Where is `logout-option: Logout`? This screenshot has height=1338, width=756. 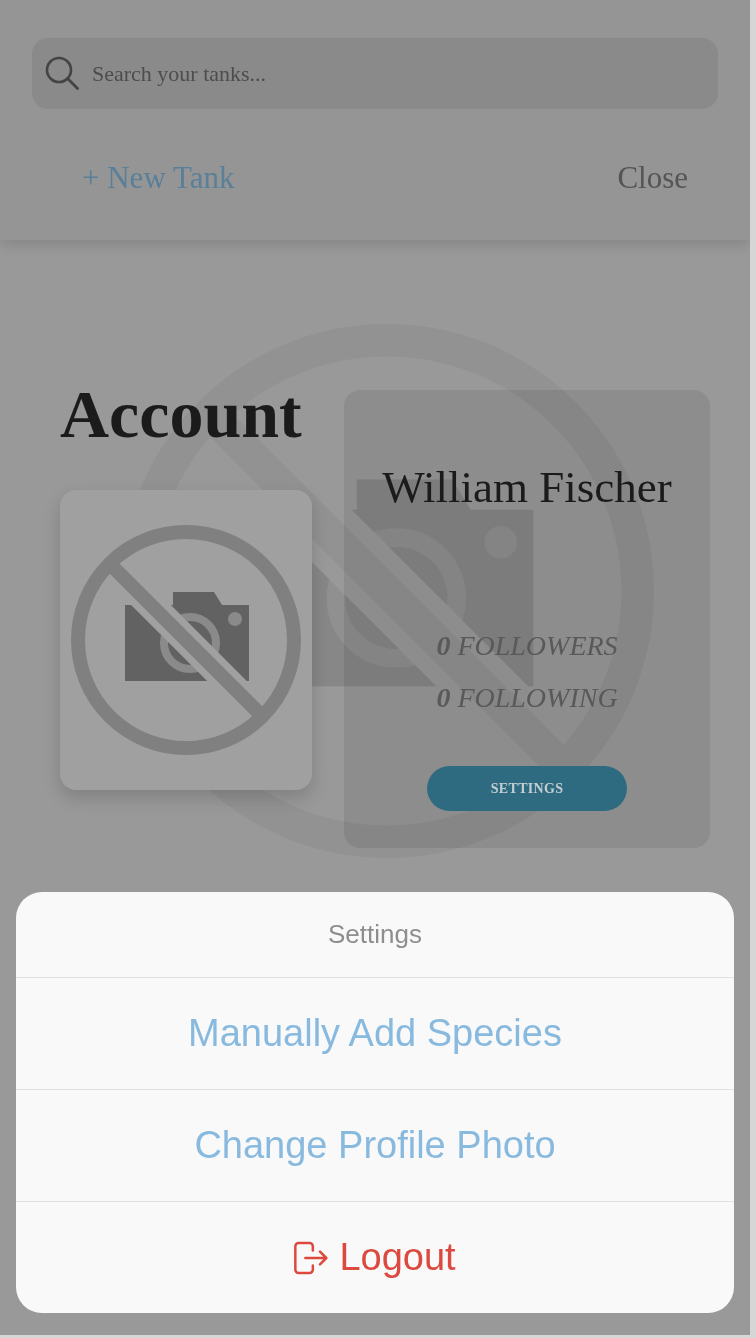
logout-option: Logout is located at coordinates (375, 1257).